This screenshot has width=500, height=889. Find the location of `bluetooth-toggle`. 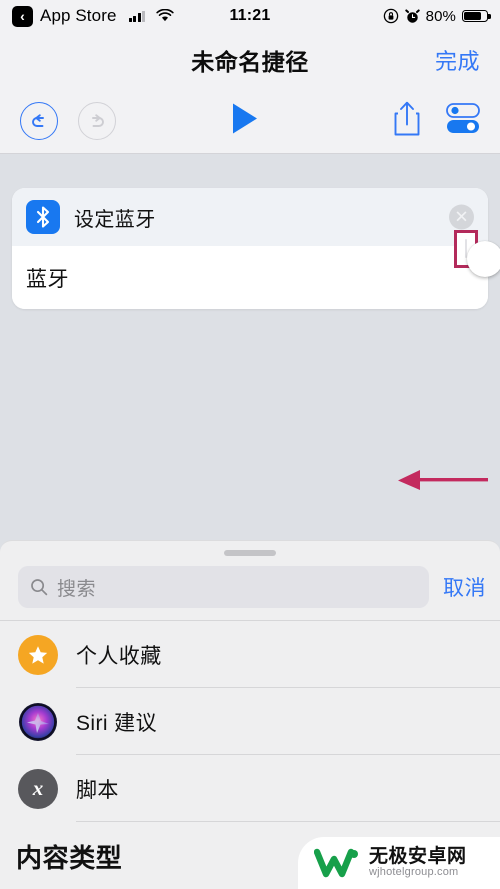

bluetooth-toggle is located at coordinates (482, 257).